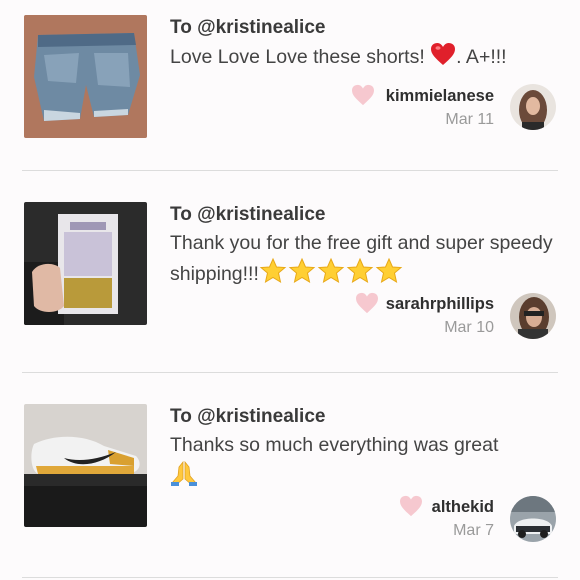 This screenshot has width=580, height=580. What do you see at coordinates (440, 304) in the screenshot?
I see `reviewer-username: sarahrphillips` at bounding box center [440, 304].